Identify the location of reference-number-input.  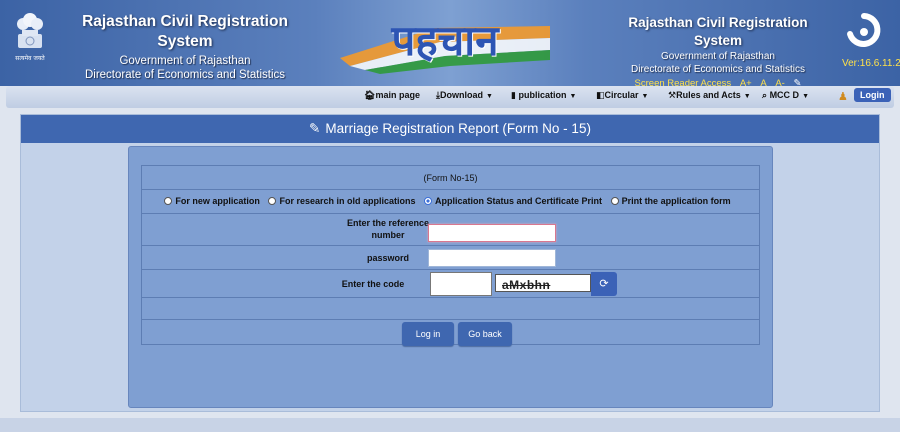
(492, 233).